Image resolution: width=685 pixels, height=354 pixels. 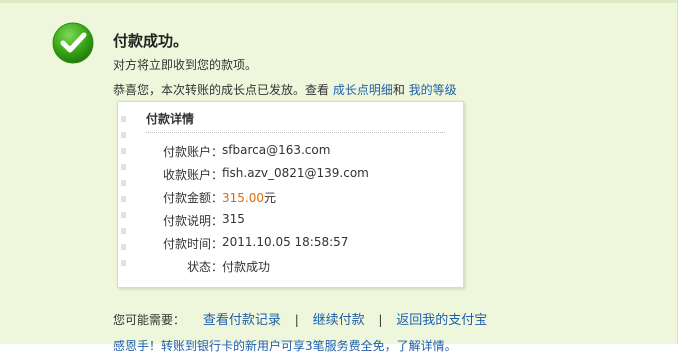 What do you see at coordinates (363, 90) in the screenshot?
I see `growth-detail-link: 成长点明细` at bounding box center [363, 90].